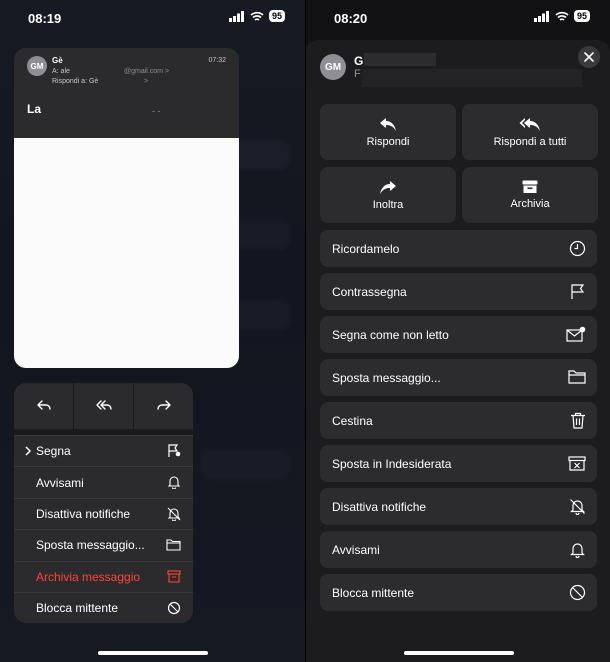 The image size is (610, 662). What do you see at coordinates (75, 81) in the screenshot?
I see `reply-to: Rispondi a: Gѐ` at bounding box center [75, 81].